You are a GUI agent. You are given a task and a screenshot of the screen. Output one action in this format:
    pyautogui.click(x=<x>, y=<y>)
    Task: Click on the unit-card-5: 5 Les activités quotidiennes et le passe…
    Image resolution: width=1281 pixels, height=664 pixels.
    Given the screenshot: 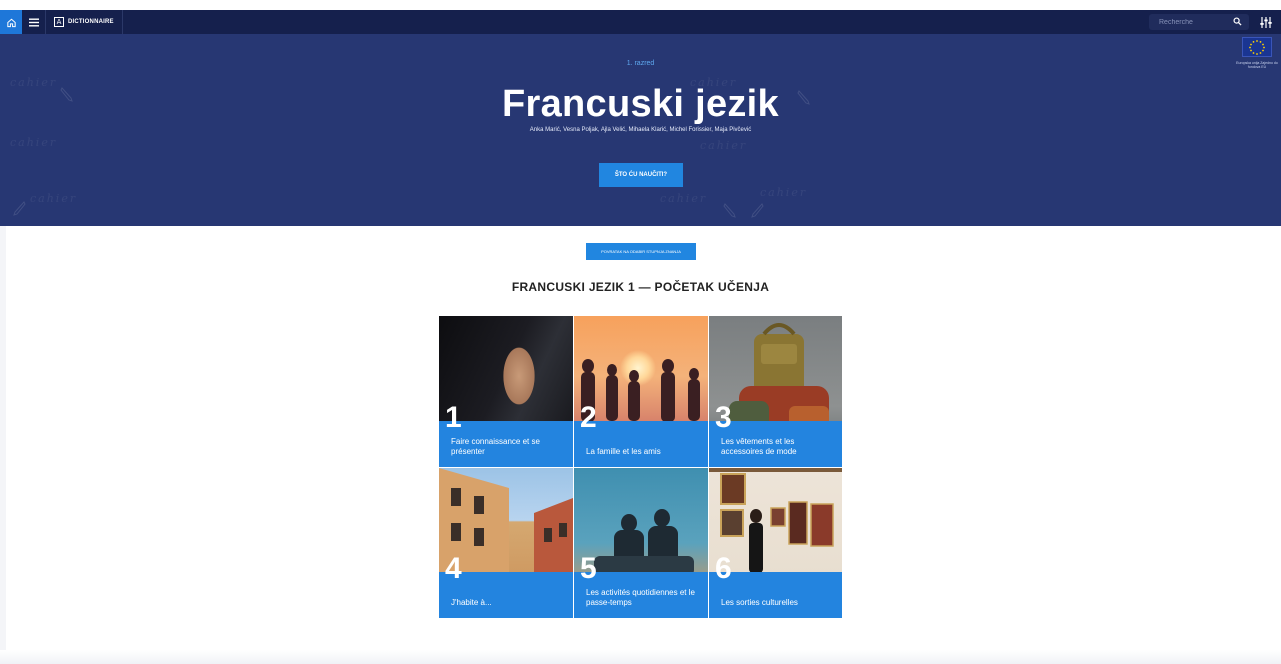 What is the action you would take?
    pyautogui.click(x=641, y=543)
    